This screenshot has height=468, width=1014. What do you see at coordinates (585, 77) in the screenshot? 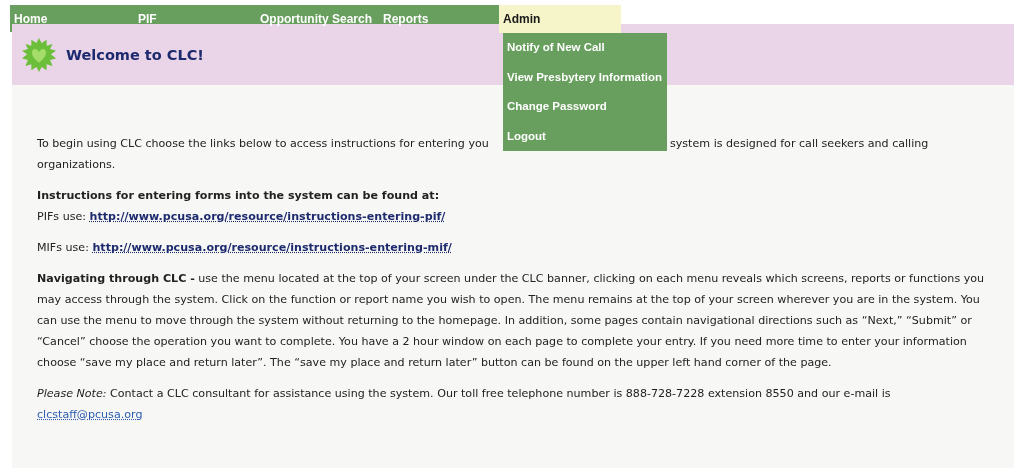
I see `dropdown-menu-item: View Presbytery Information` at bounding box center [585, 77].